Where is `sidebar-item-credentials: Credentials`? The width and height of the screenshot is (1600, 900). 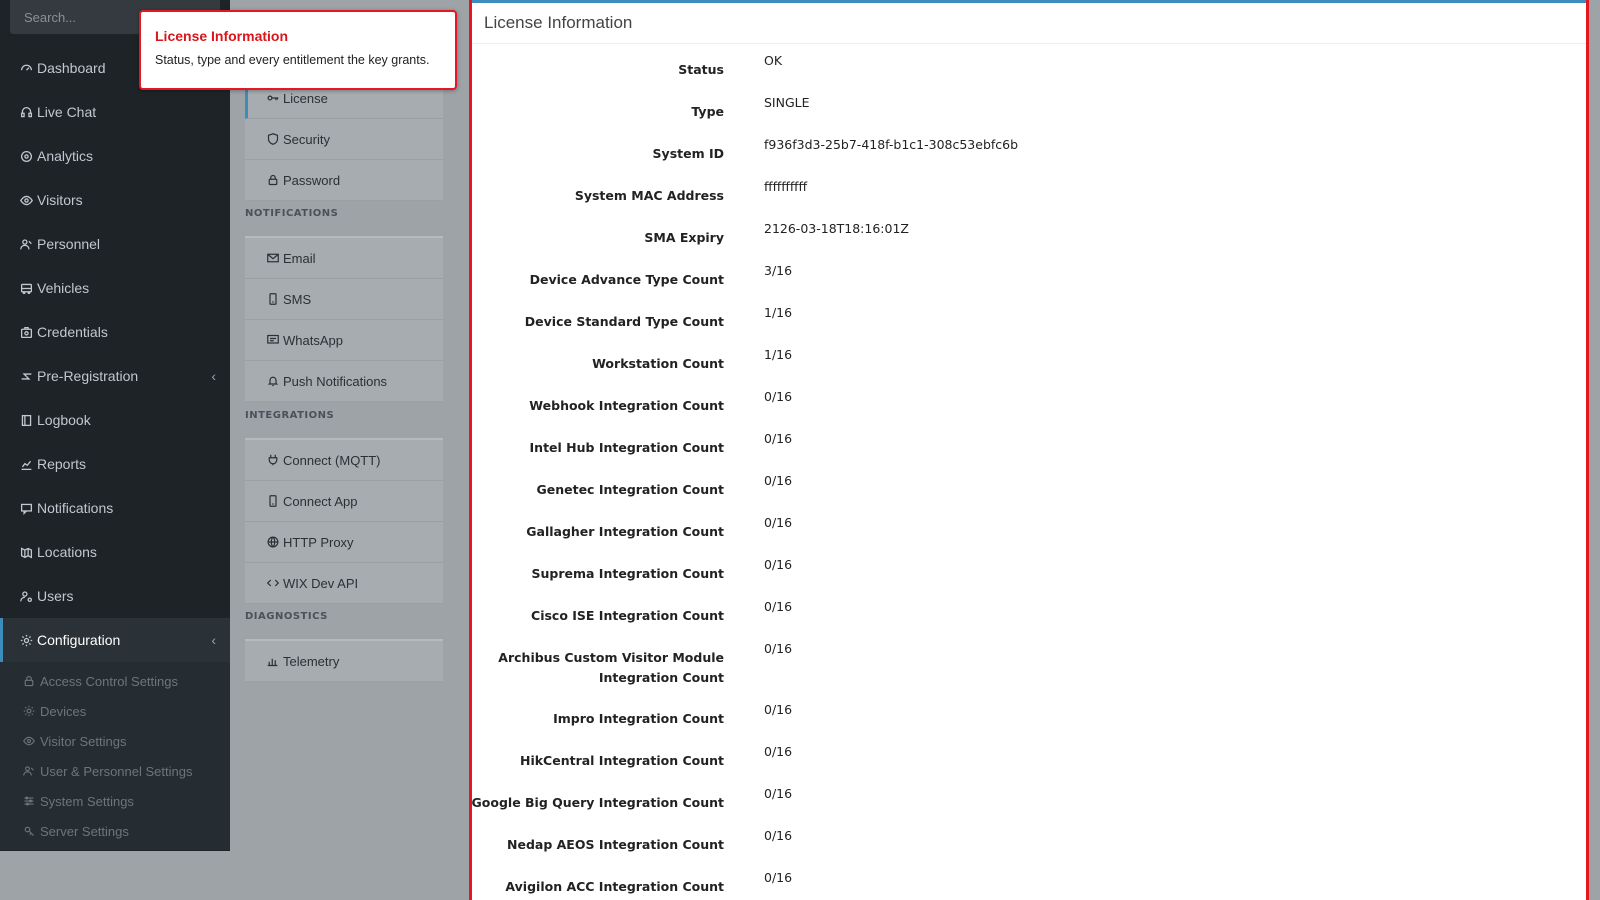
sidebar-item-credentials: Credentials is located at coordinates (115, 332).